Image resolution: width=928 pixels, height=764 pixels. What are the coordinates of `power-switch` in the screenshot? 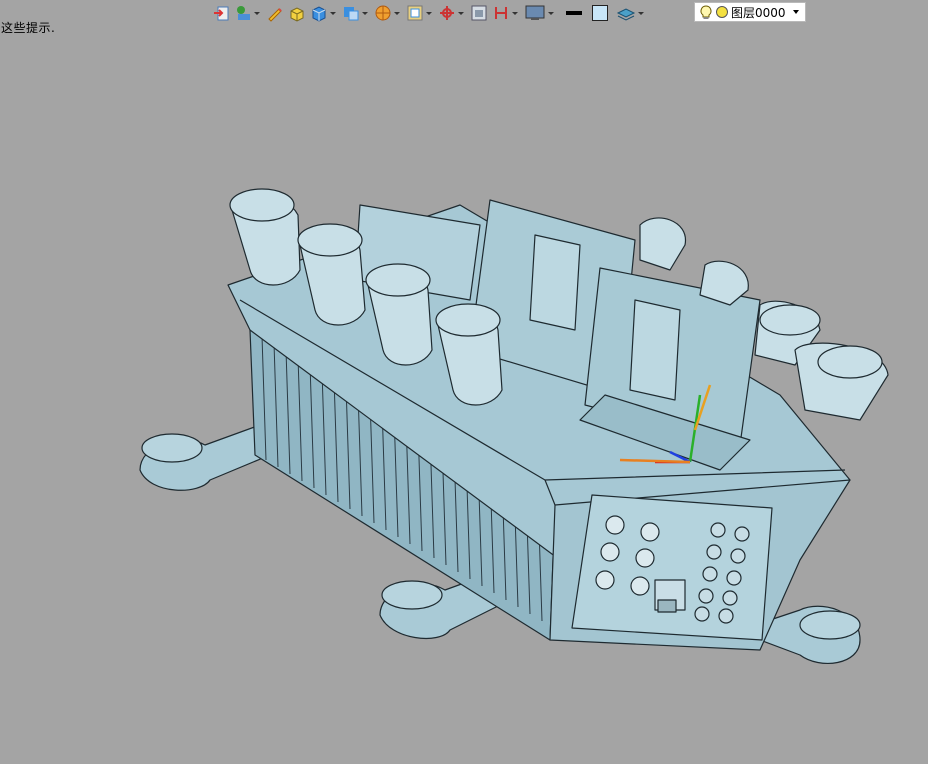 It's located at (667, 606).